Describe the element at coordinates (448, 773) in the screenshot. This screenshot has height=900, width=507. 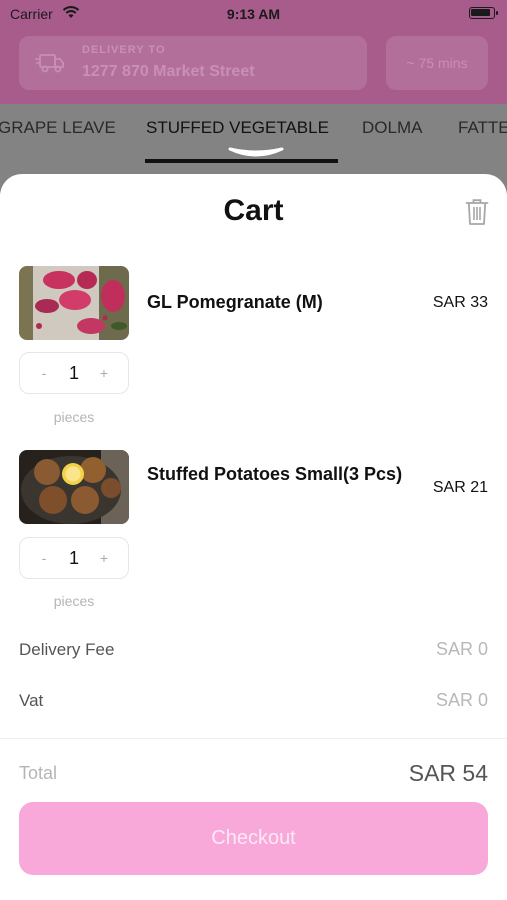
I see `total-value: SAR 54` at that location.